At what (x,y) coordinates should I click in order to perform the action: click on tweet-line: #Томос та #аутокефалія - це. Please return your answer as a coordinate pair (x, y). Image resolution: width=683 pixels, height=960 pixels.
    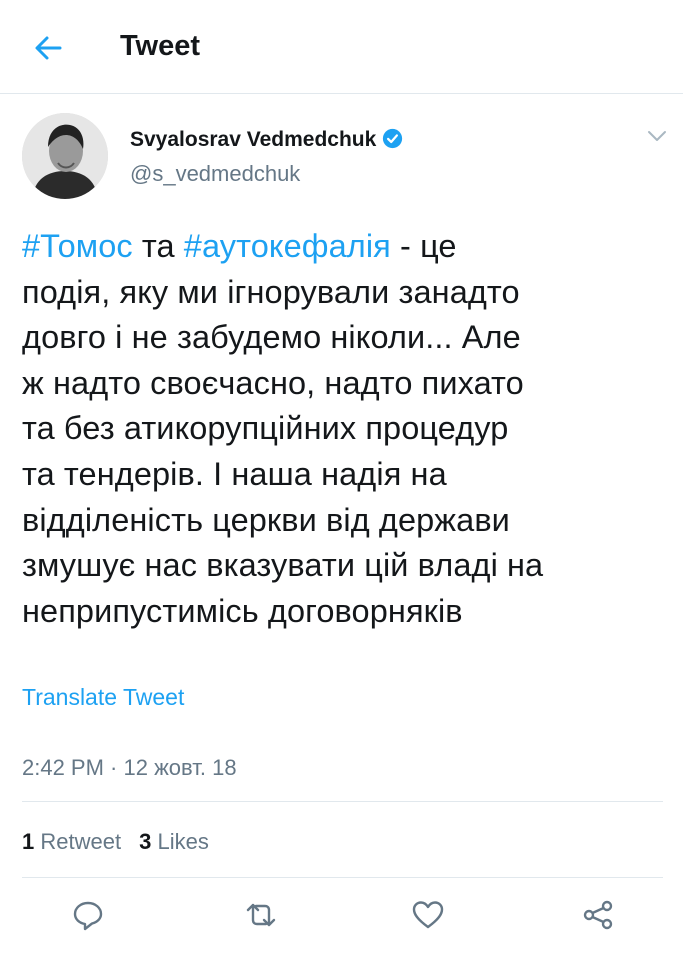
    Looking at the image, I should click on (342, 247).